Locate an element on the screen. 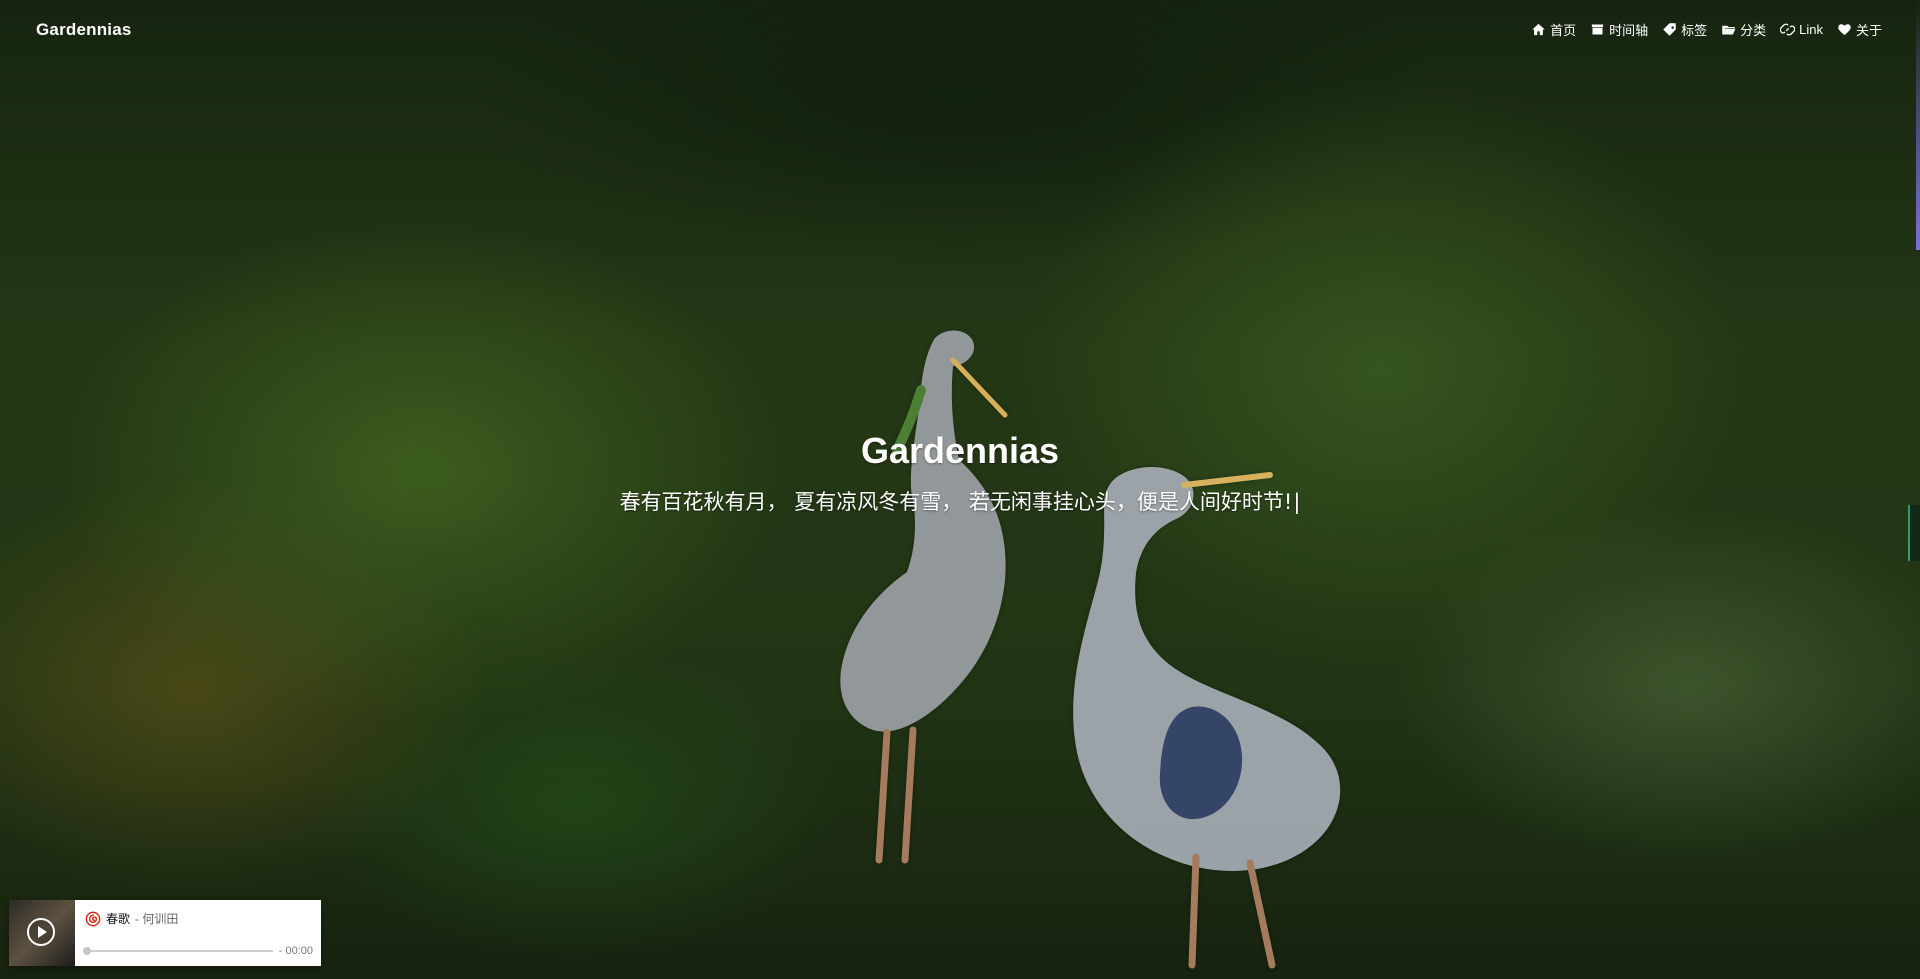  album-cover is located at coordinates (42, 933).